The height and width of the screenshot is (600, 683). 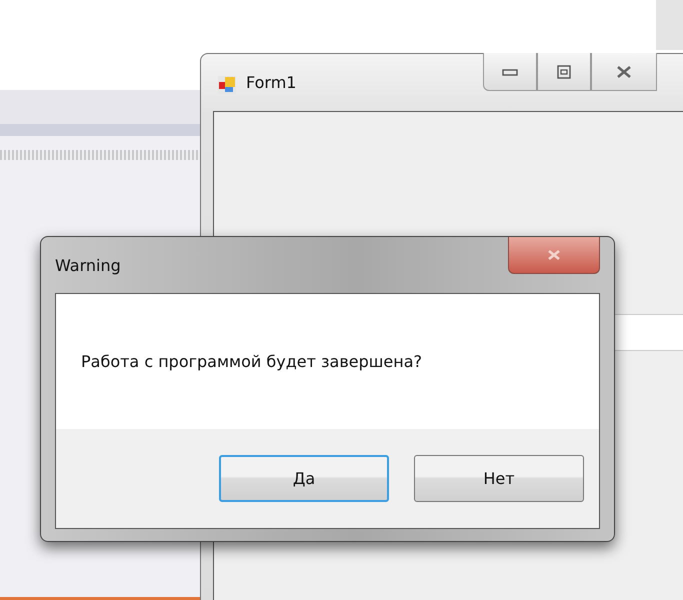 I want to click on dialog-button: Да, so click(x=304, y=478).